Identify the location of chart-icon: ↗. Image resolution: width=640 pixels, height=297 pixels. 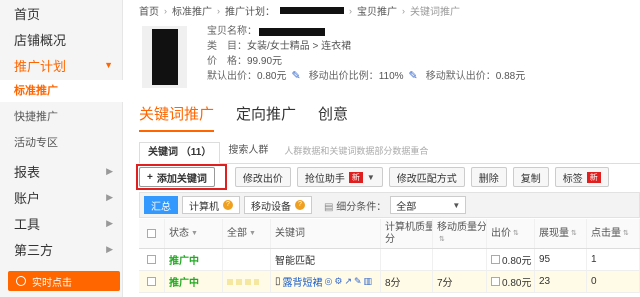
(348, 281).